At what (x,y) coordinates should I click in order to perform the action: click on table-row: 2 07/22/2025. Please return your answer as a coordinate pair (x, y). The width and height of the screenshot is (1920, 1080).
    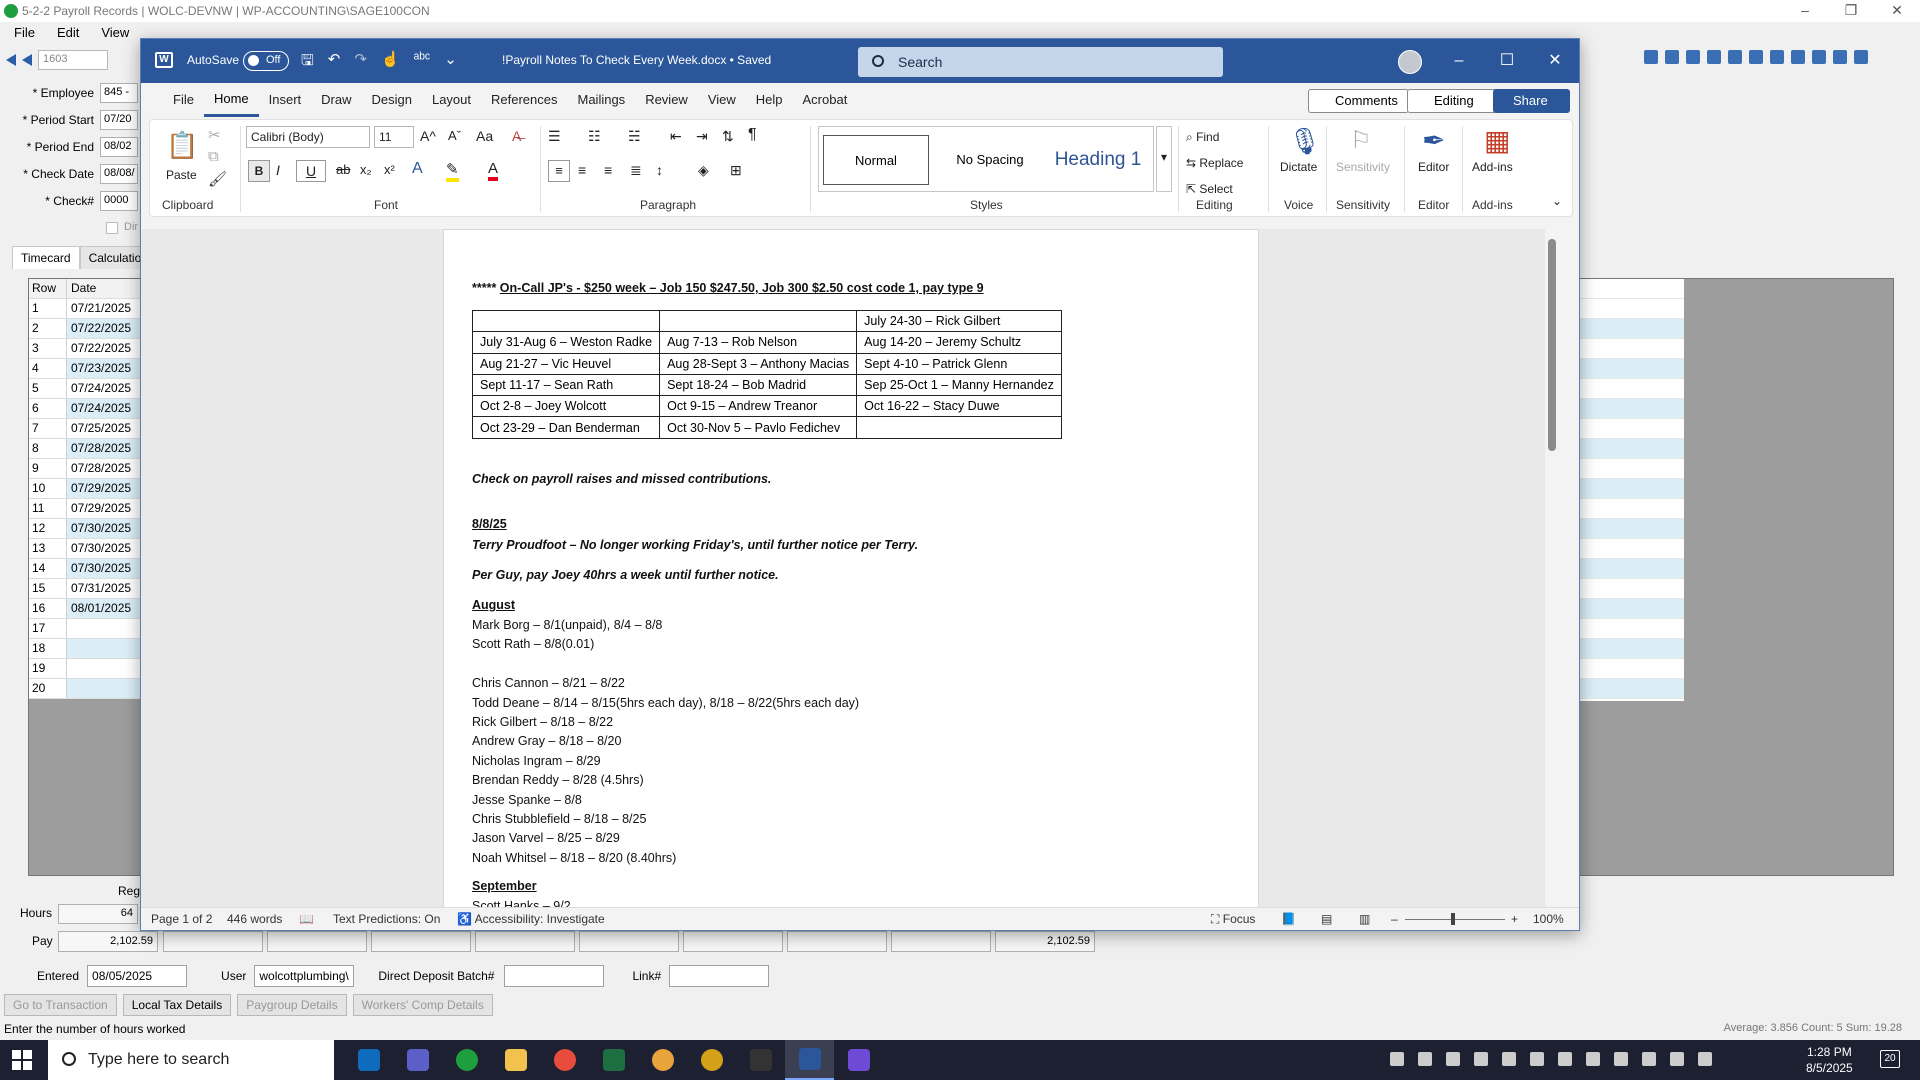
    Looking at the image, I should click on (85, 329).